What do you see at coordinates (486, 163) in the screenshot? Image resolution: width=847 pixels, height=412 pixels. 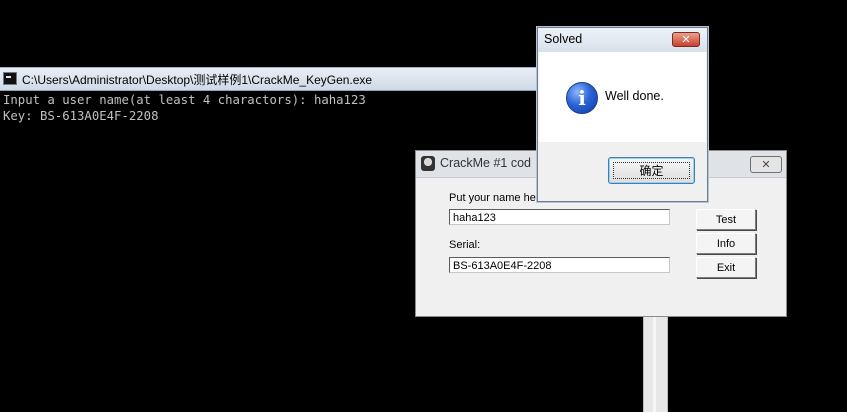 I see `crackme-title: CrackMe #1 cod` at bounding box center [486, 163].